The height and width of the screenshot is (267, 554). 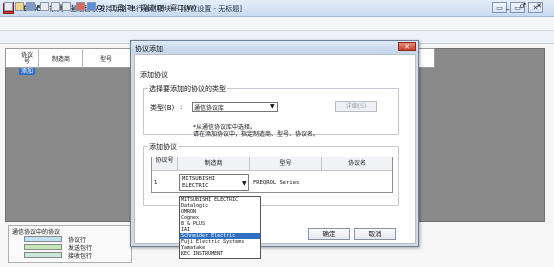 I want to click on new-icon, so click(x=8, y=6).